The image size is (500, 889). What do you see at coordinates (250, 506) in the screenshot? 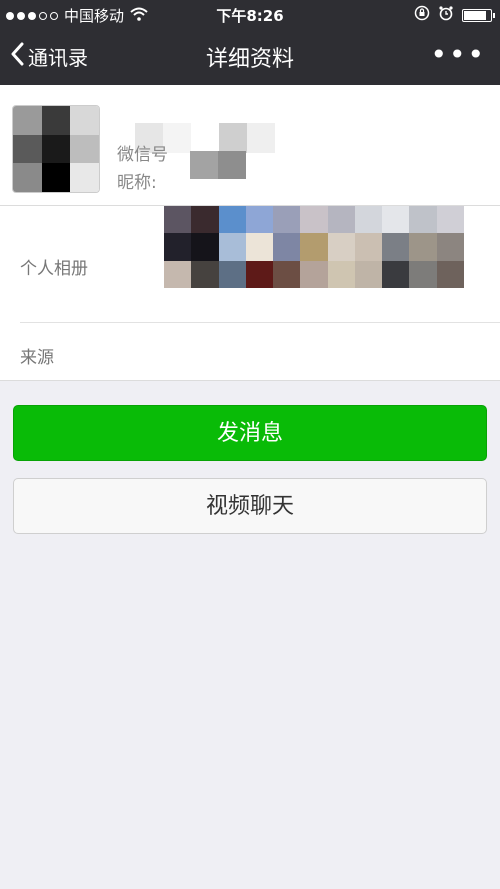
I see `video-chat-button: 视频聊天` at bounding box center [250, 506].